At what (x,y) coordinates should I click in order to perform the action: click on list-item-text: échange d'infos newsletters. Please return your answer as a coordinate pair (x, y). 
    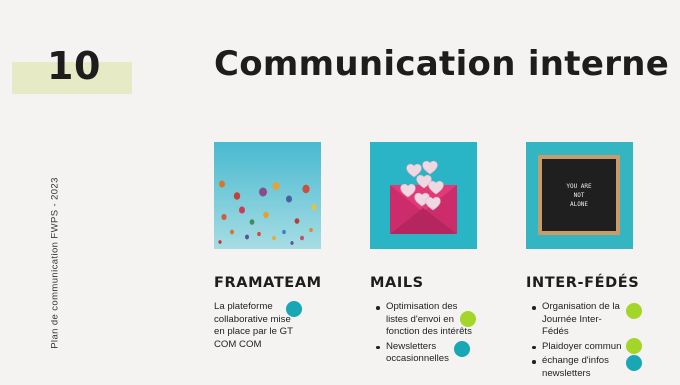
    Looking at the image, I should click on (575, 367).